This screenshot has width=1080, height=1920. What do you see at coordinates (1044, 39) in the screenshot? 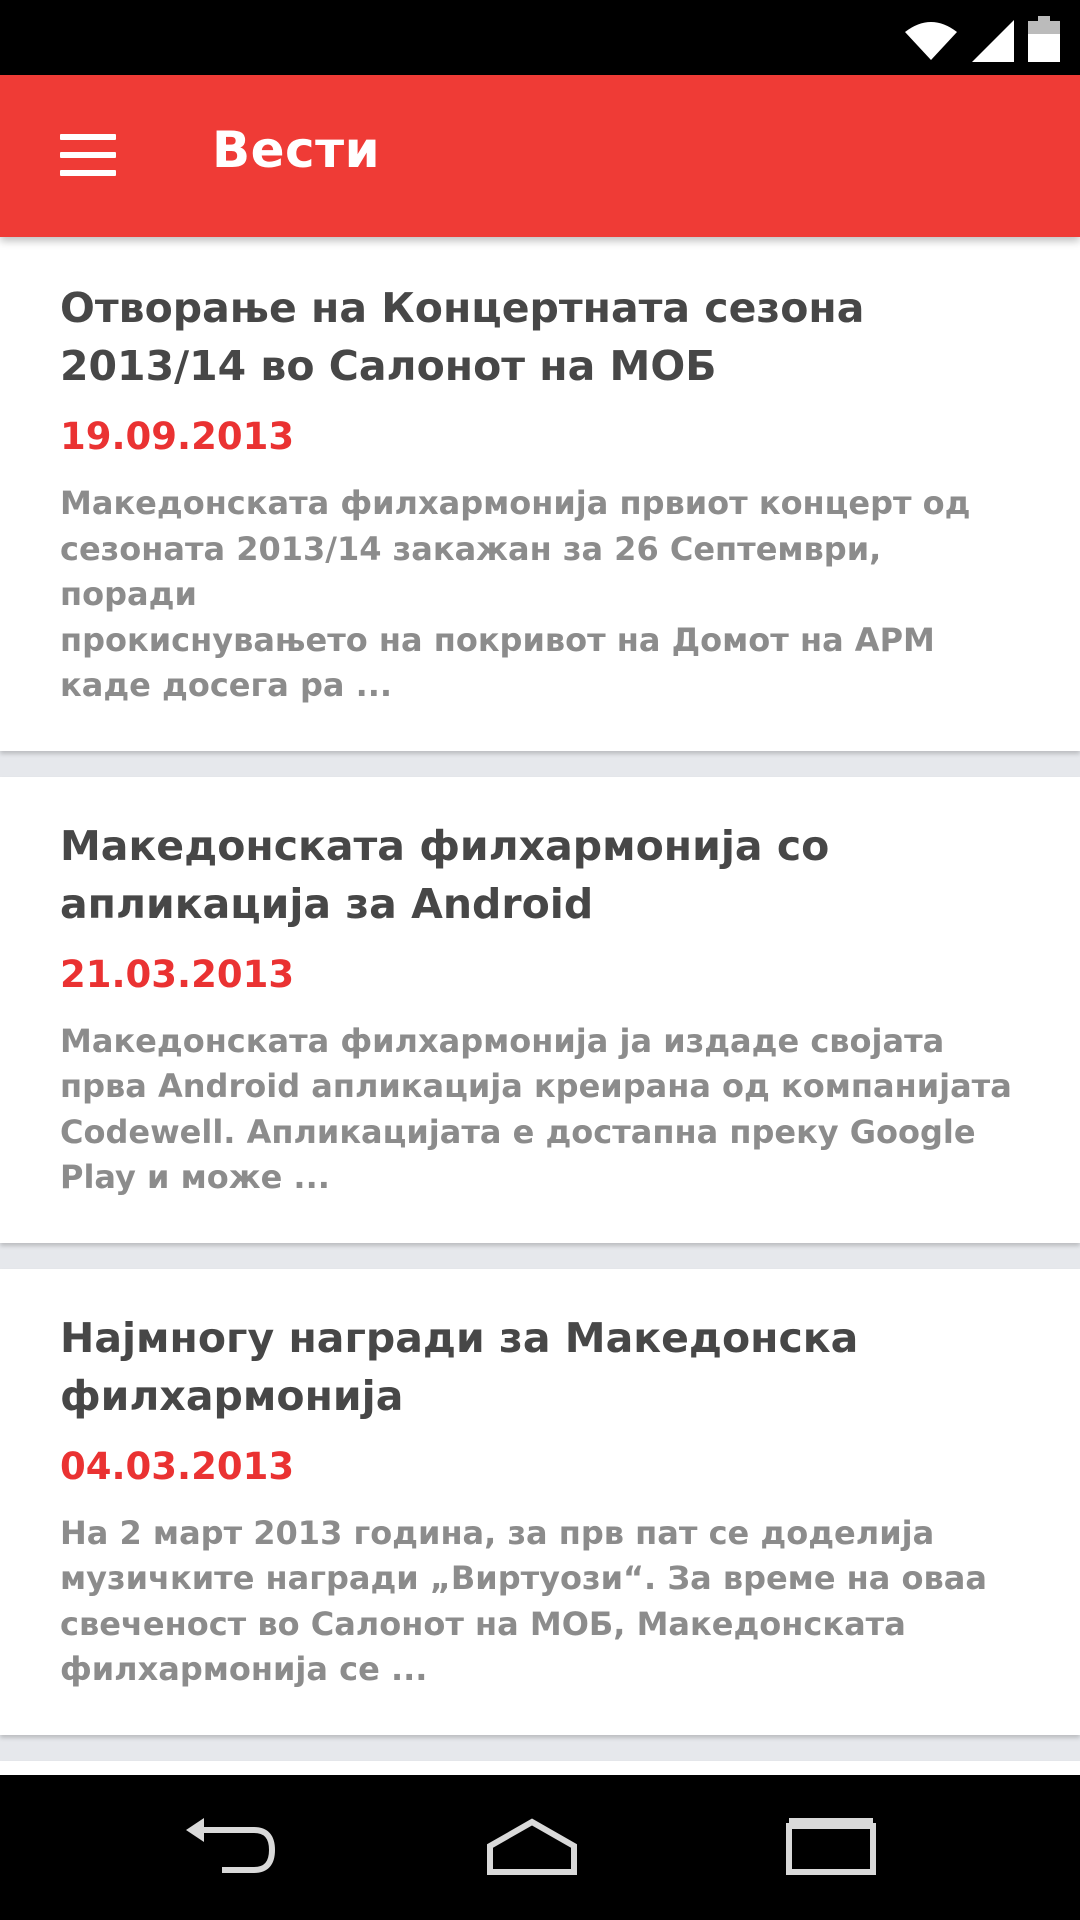
I see `battery-icon` at bounding box center [1044, 39].